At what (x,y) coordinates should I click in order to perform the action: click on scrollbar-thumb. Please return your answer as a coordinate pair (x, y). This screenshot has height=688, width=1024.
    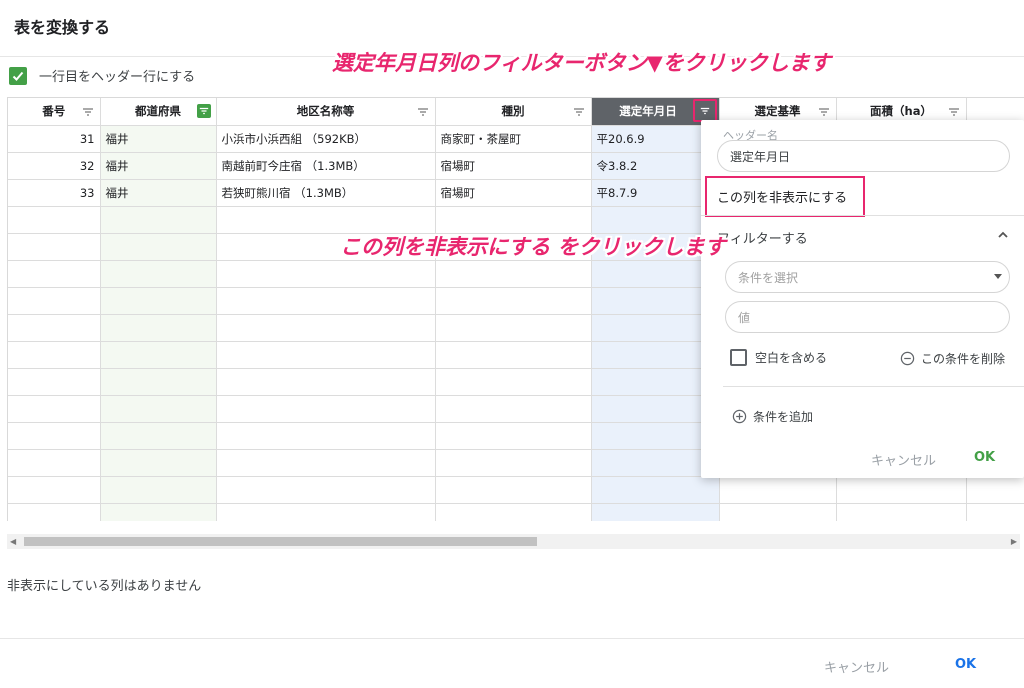
    Looking at the image, I should click on (280, 541).